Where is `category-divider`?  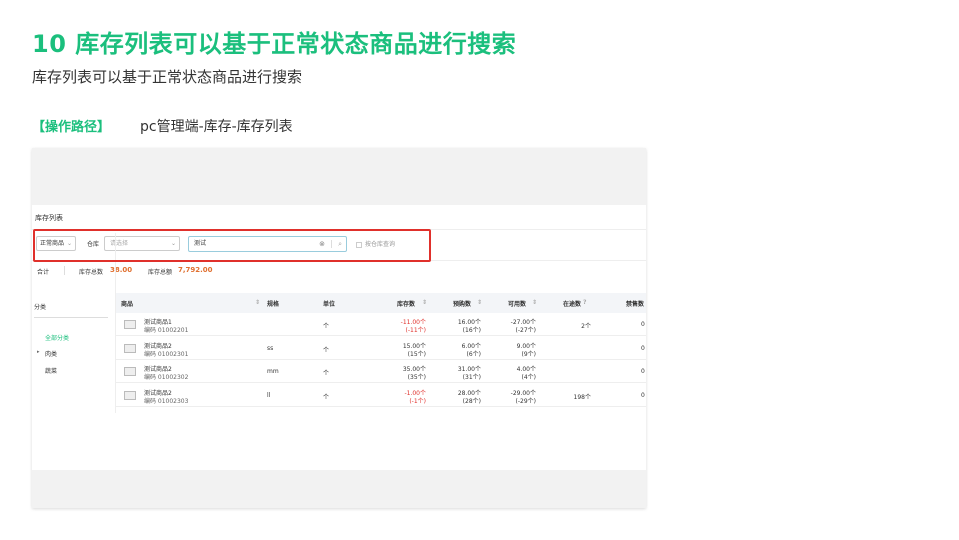 category-divider is located at coordinates (71, 317).